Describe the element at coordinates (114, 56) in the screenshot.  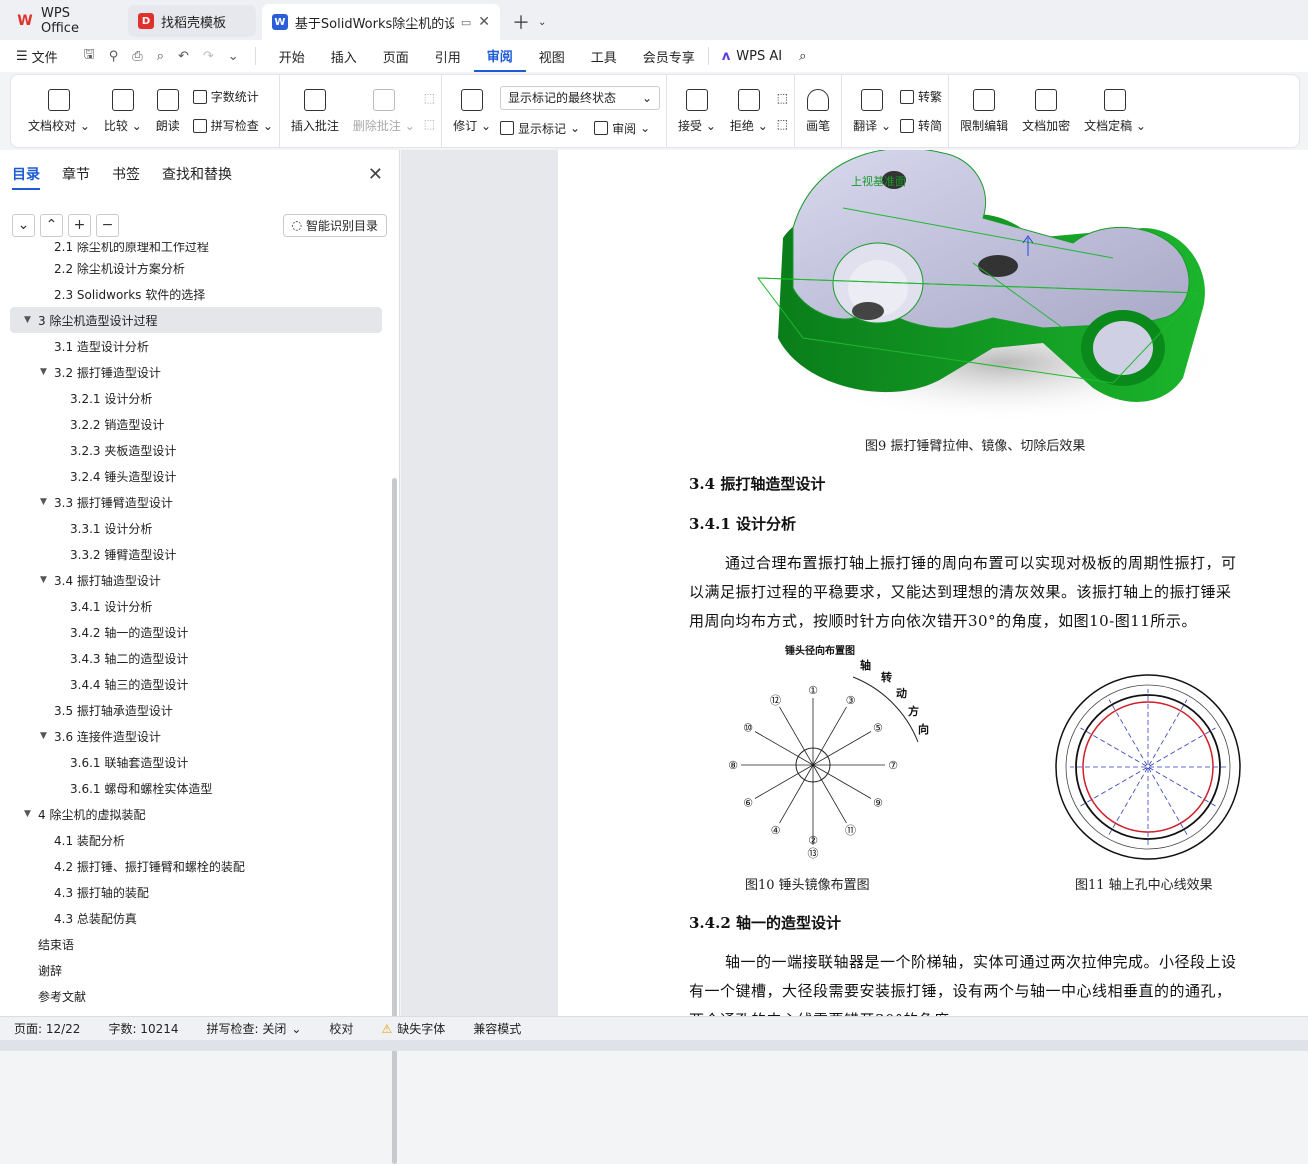
I see `link-icon: ⚲` at that location.